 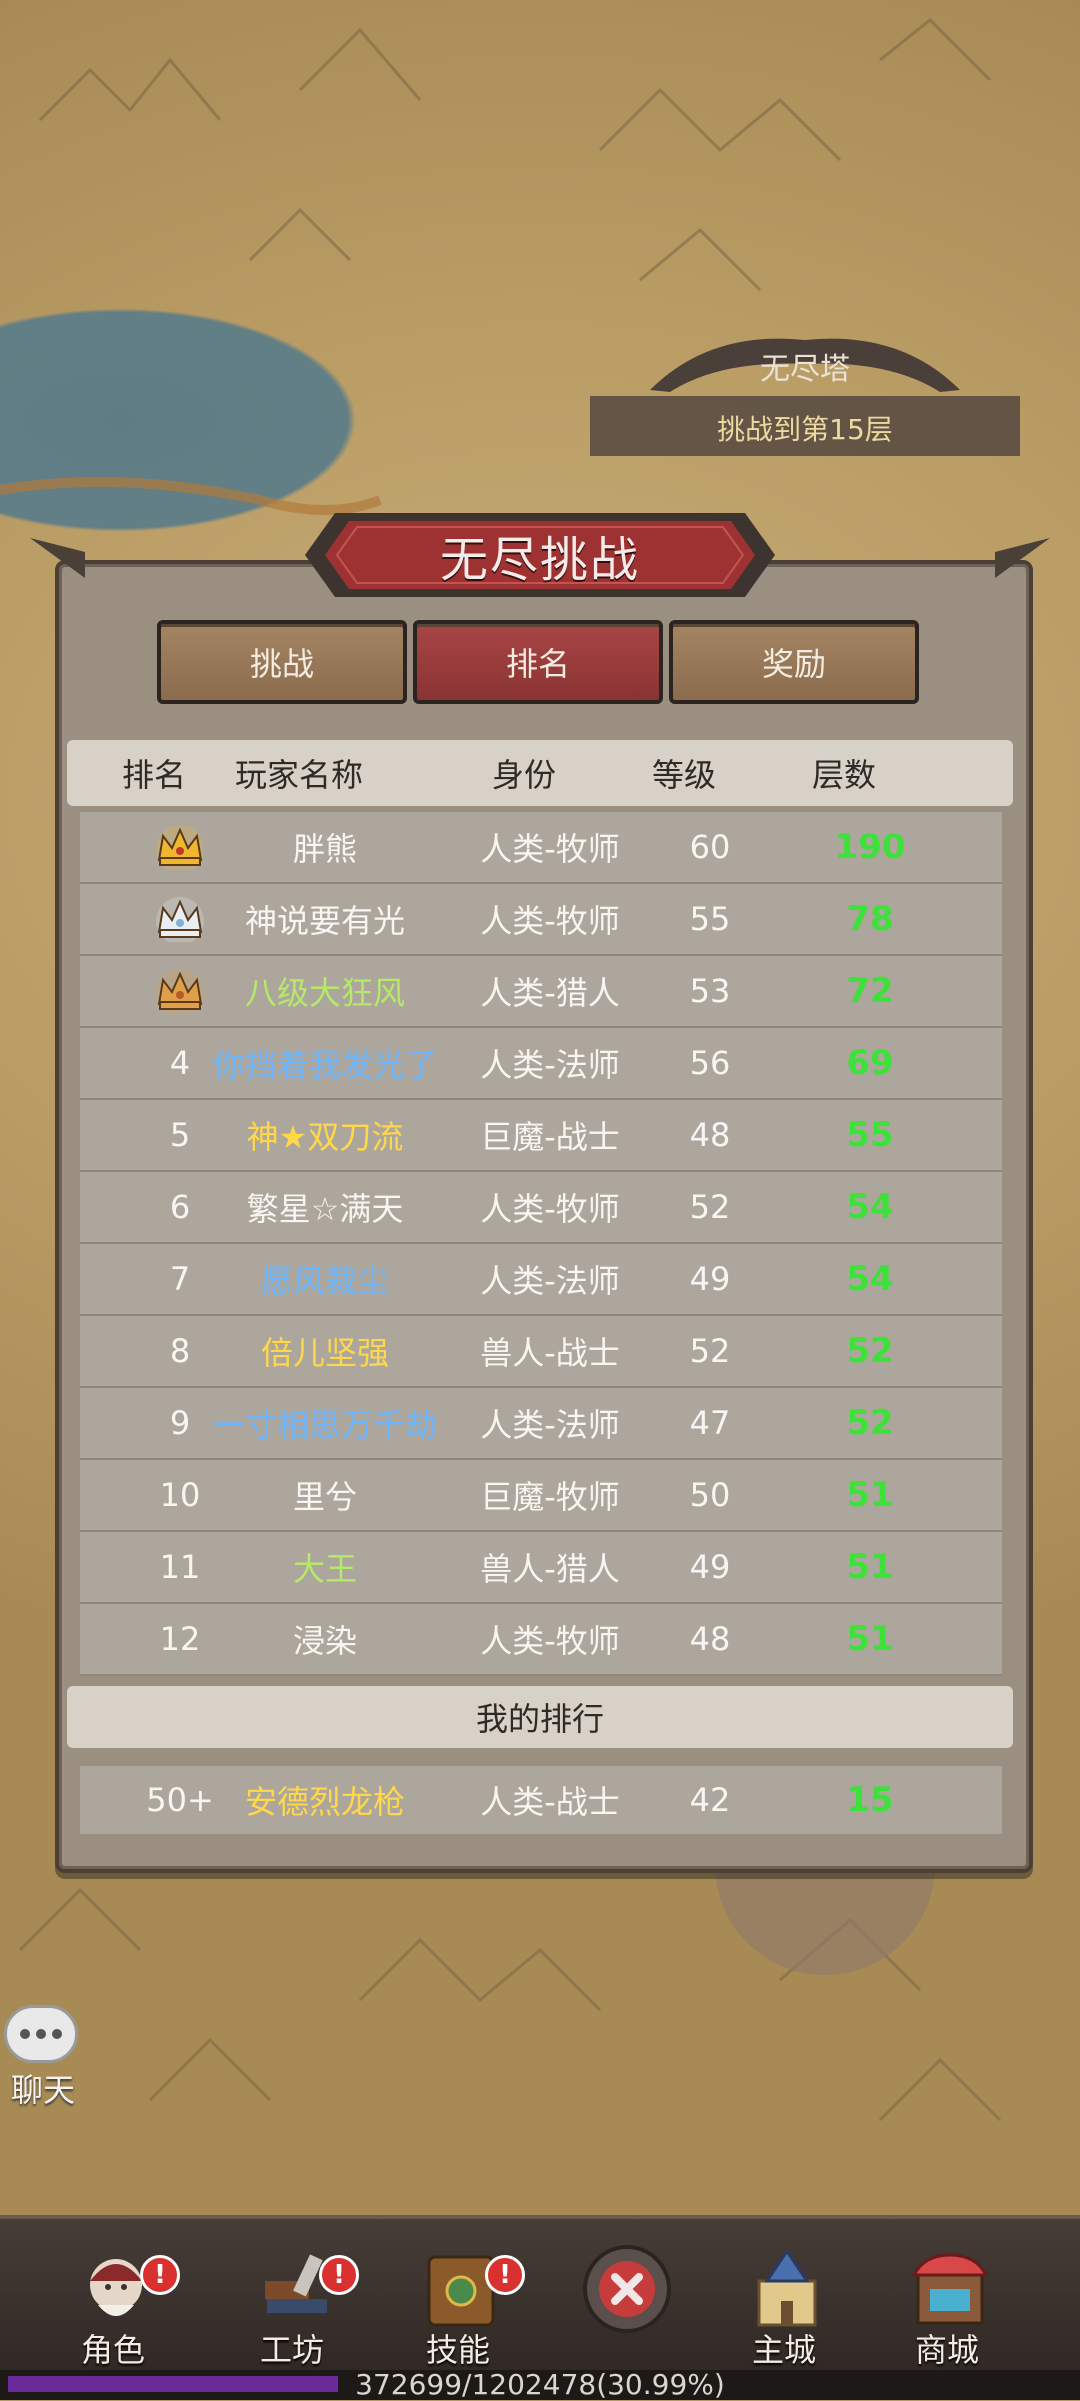 What do you see at coordinates (710, 1800) in the screenshot?
I see `my-level: 42` at bounding box center [710, 1800].